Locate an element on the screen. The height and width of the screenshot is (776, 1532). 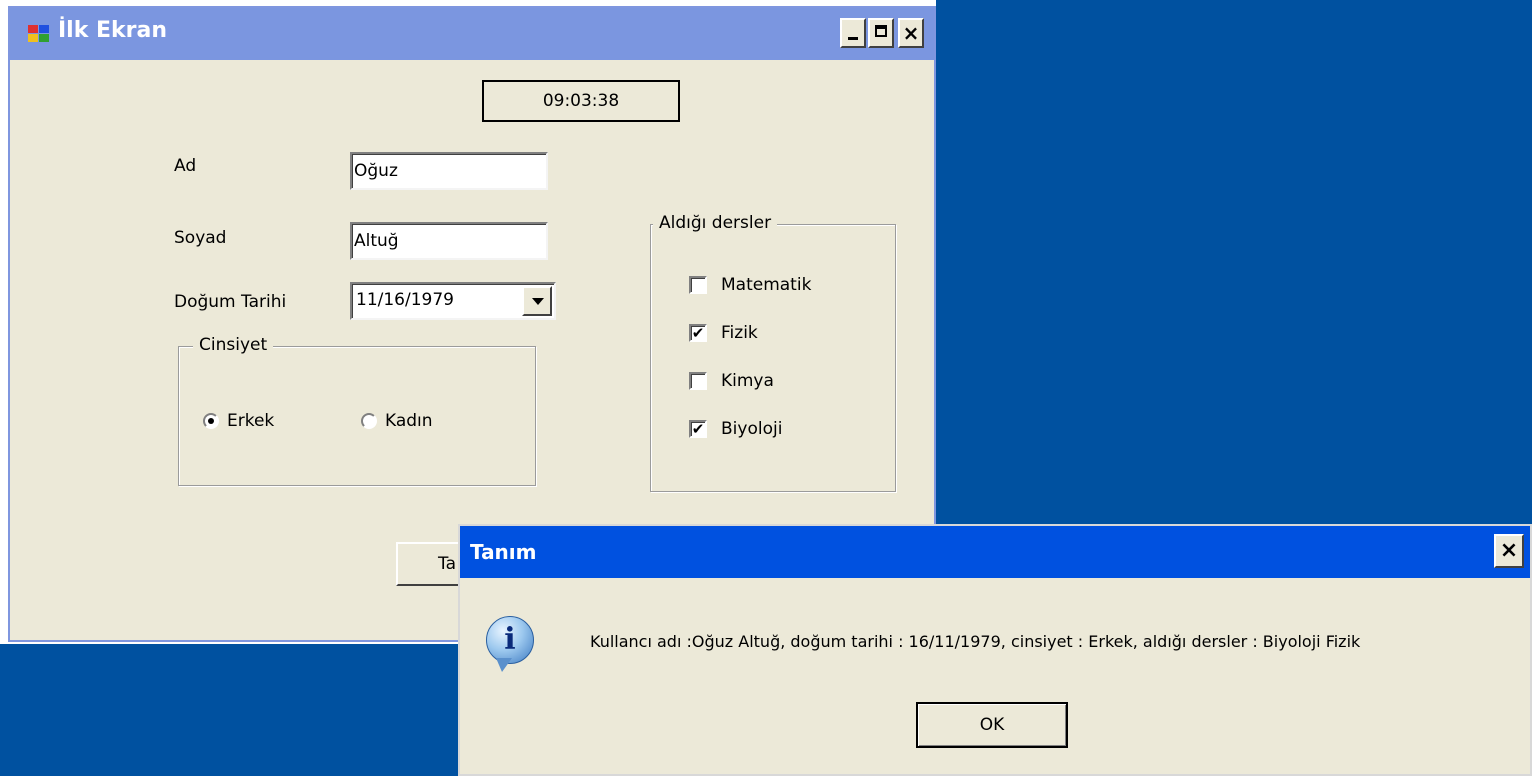
window-title: İlk Ekran is located at coordinates (113, 30).